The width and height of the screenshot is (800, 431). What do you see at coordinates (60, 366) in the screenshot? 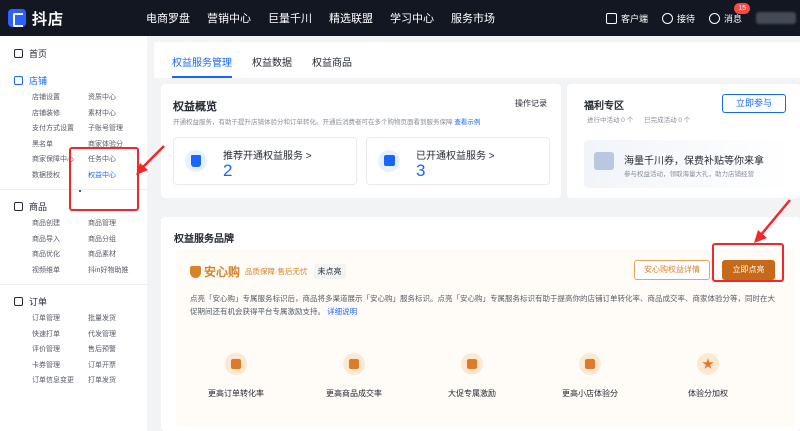
I see `sidebar-item: 卡券管理` at bounding box center [60, 366].